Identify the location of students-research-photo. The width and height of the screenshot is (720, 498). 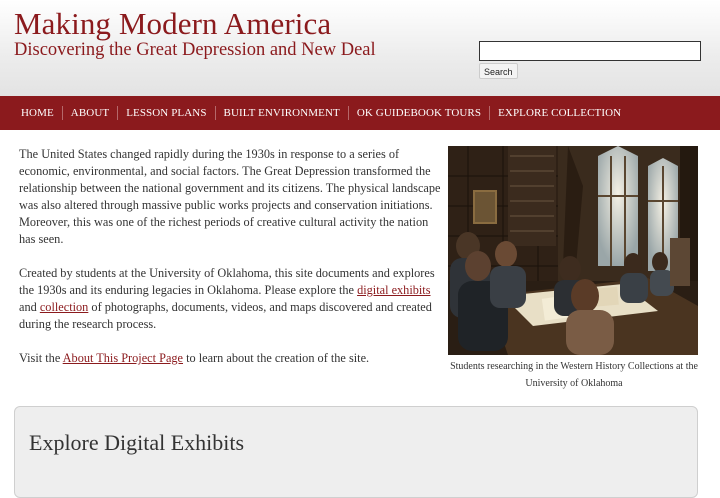
(573, 250).